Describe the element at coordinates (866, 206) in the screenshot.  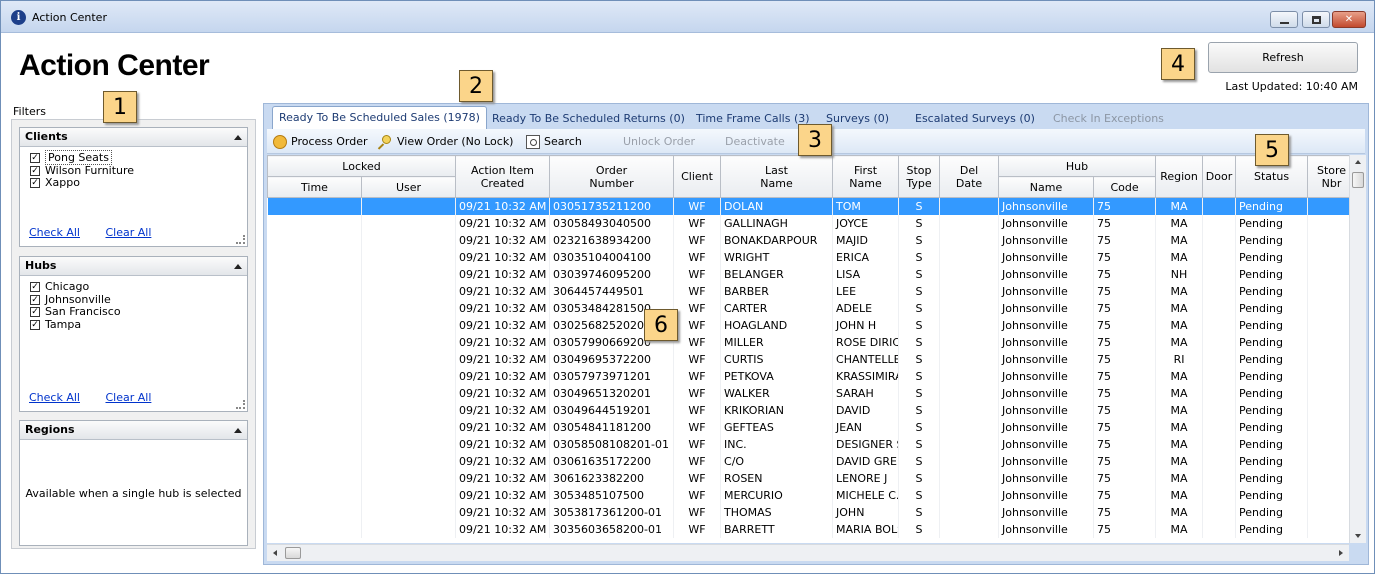
I see `table-cell: TOM` at that location.